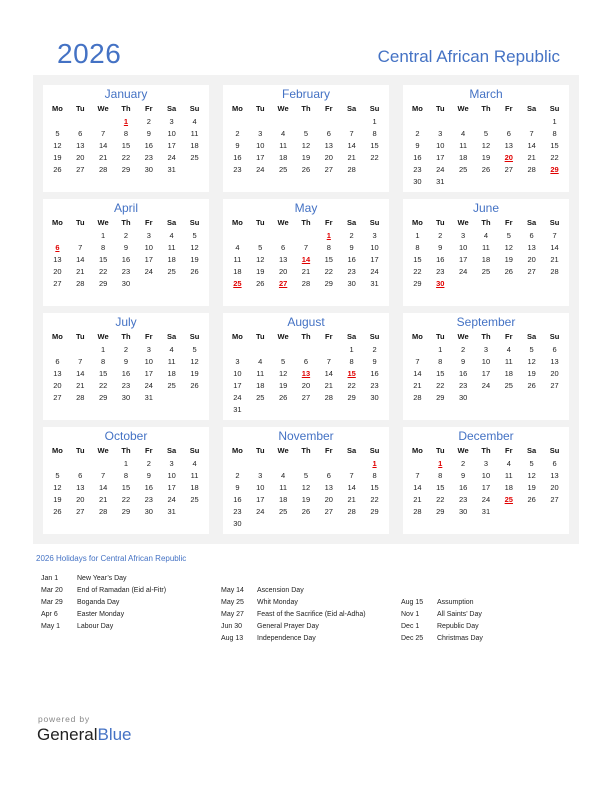  Describe the element at coordinates (122, 590) in the screenshot. I see `holiday-name: End of Ramadan (Eid al-Fitr)` at that location.